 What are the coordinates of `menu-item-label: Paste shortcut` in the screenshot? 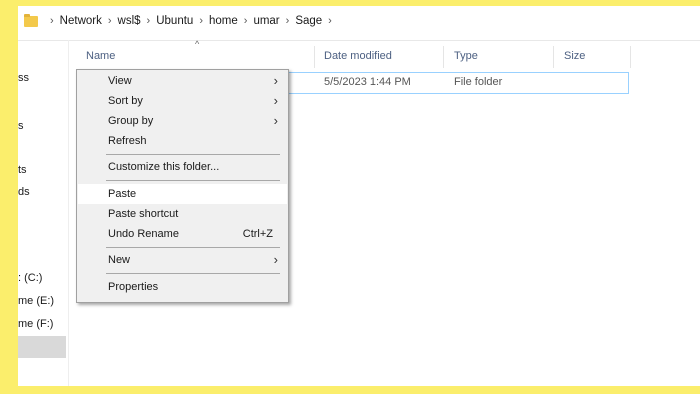 It's located at (143, 214).